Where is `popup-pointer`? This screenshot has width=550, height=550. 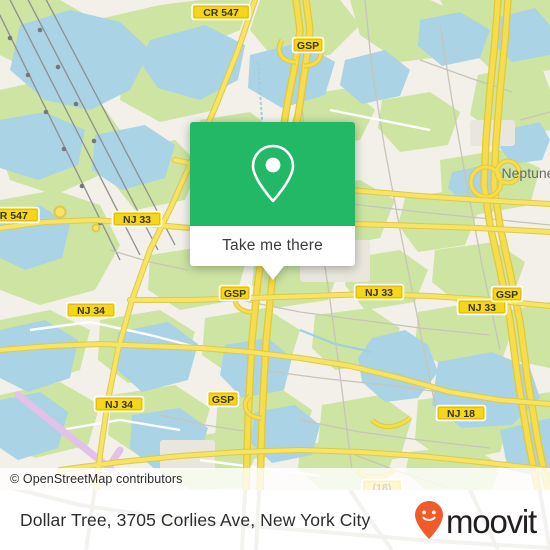 popup-pointer is located at coordinates (272, 273).